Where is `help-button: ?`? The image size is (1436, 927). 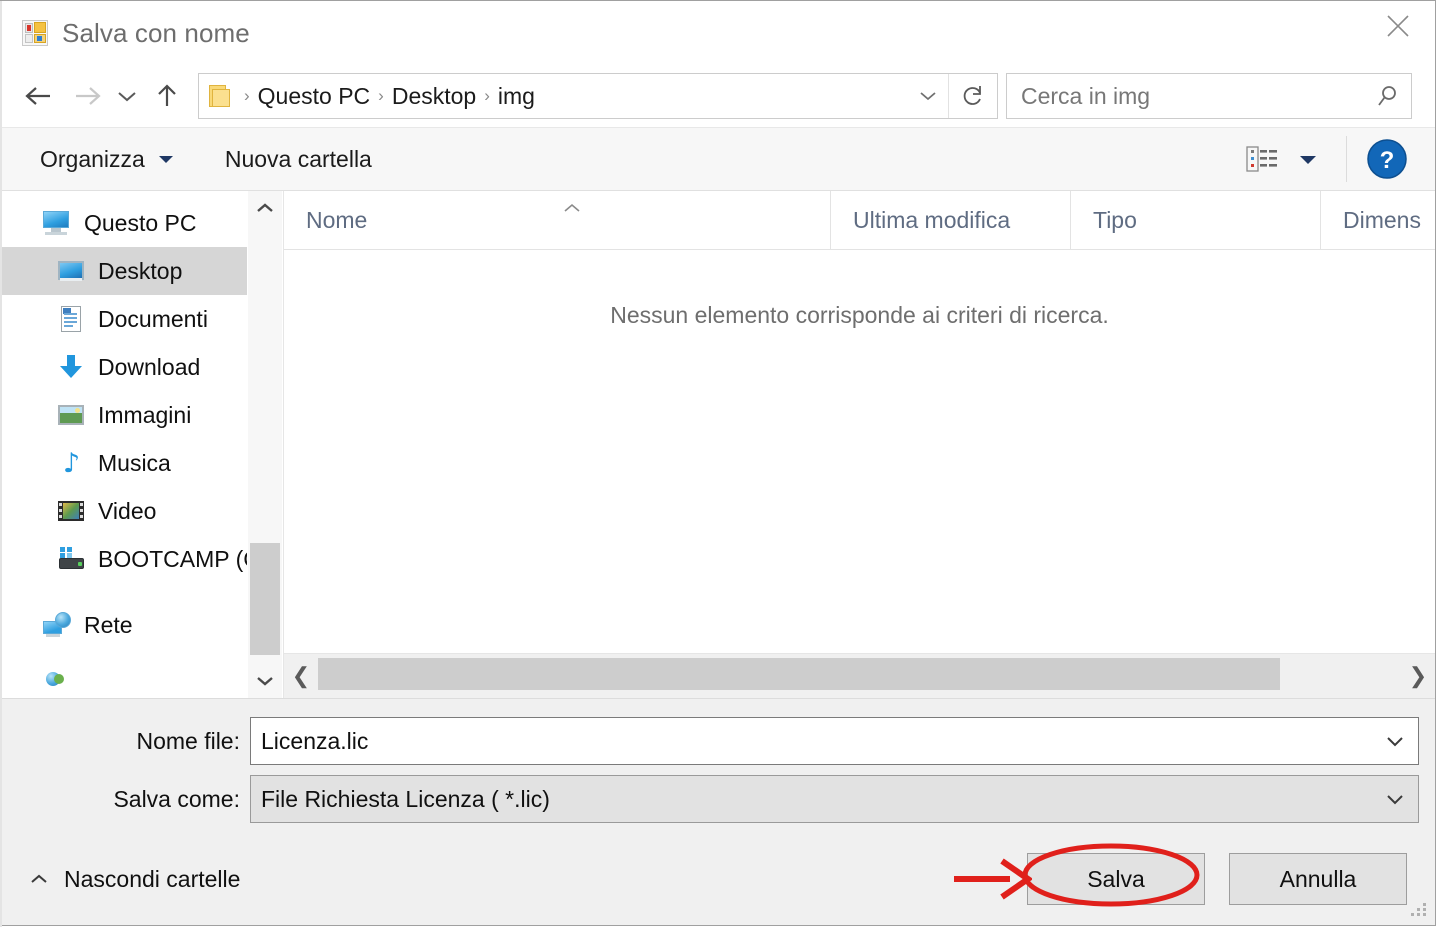
help-button: ? is located at coordinates (1387, 159).